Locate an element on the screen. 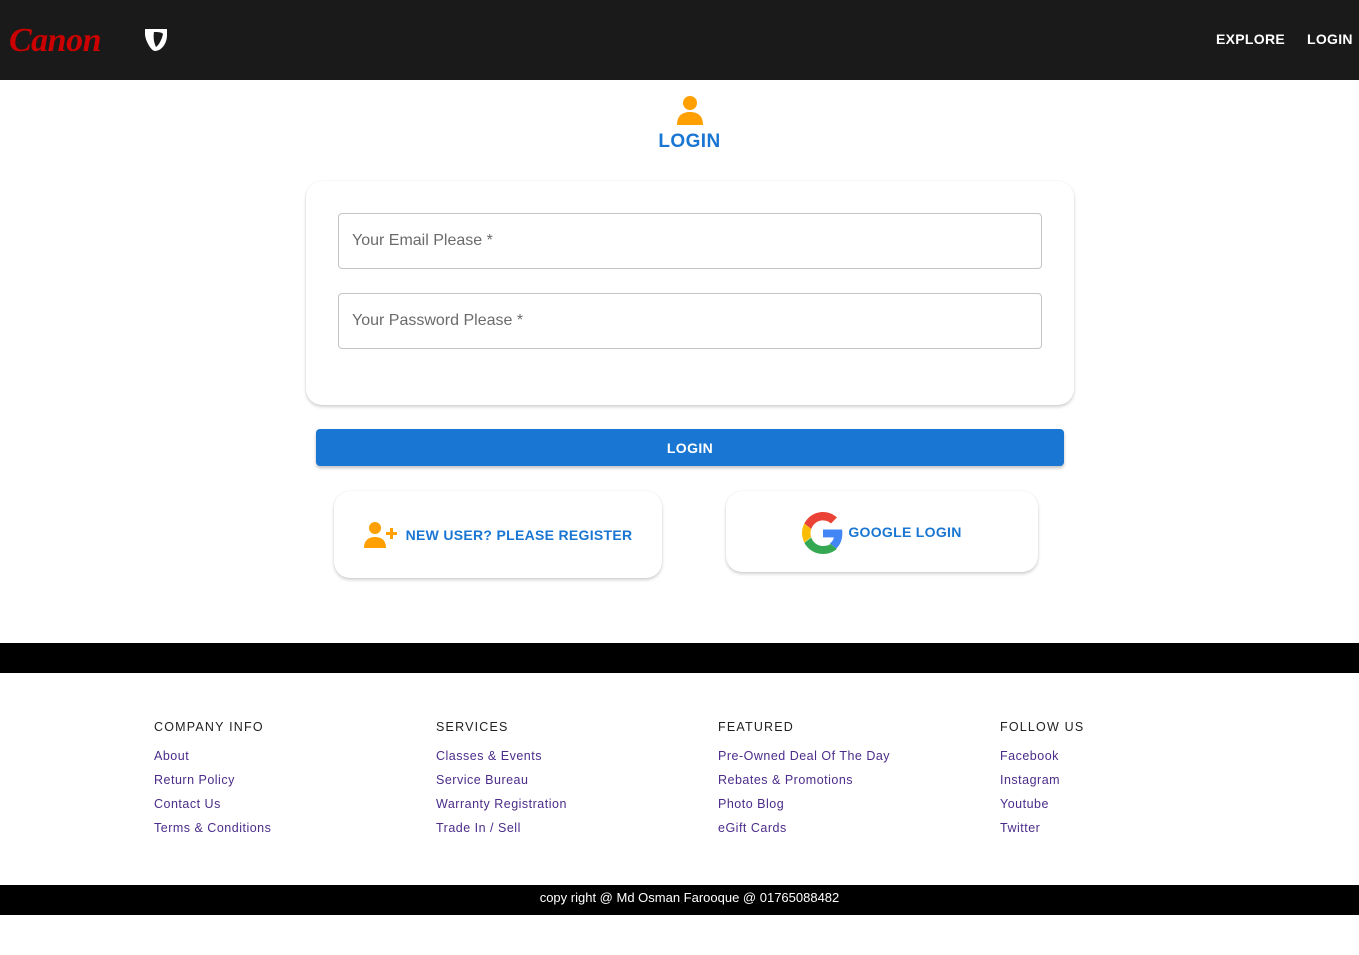  footer-link-pre-owned-deal: Pre-Owned Deal Of The Day is located at coordinates (804, 756).